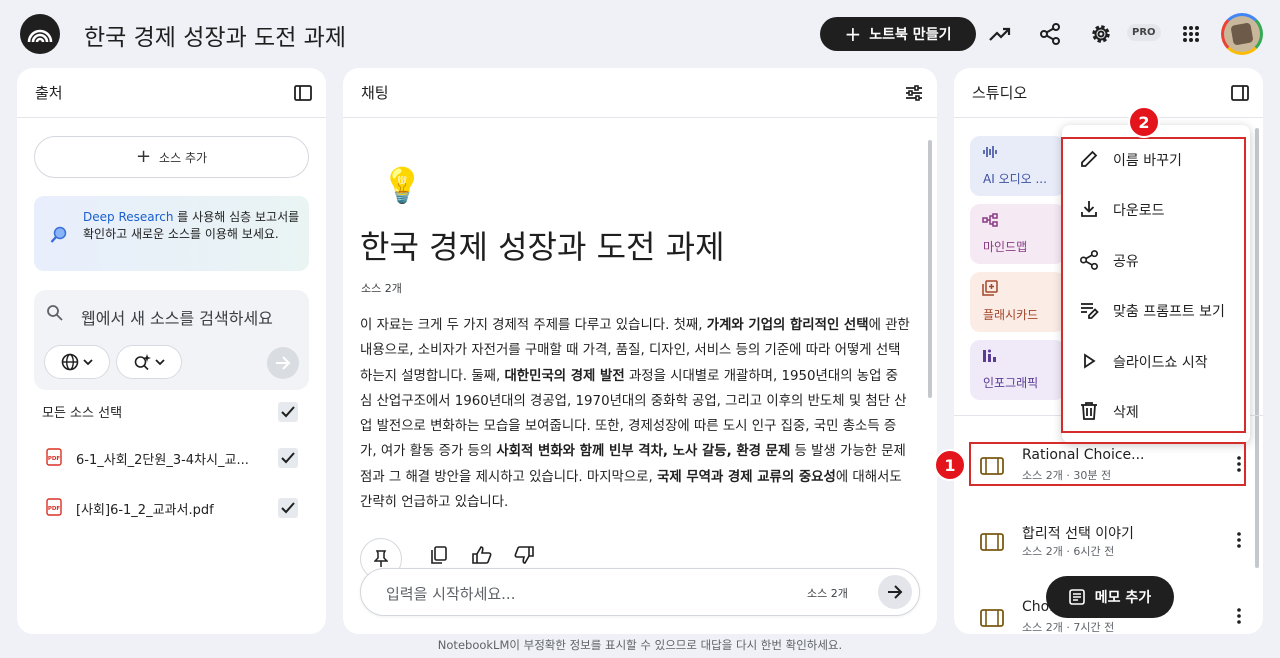 Image resolution: width=1280 pixels, height=658 pixels. What do you see at coordinates (142, 362) in the screenshot?
I see `sparkle-search-icon` at bounding box center [142, 362].